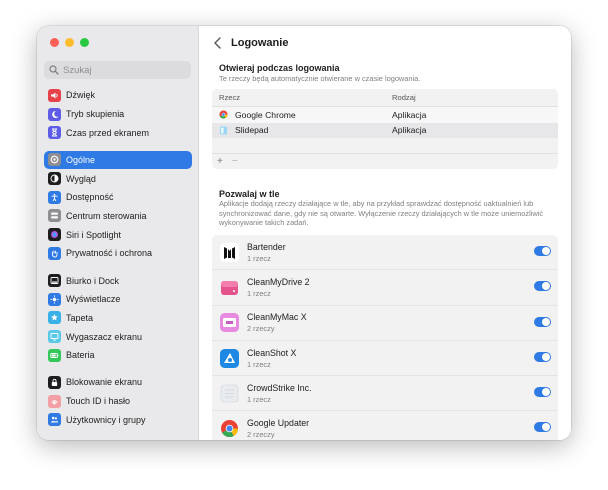 This screenshot has width=608, height=490. I want to click on sidebar-item: Blokowanie ekranu, so click(118, 382).